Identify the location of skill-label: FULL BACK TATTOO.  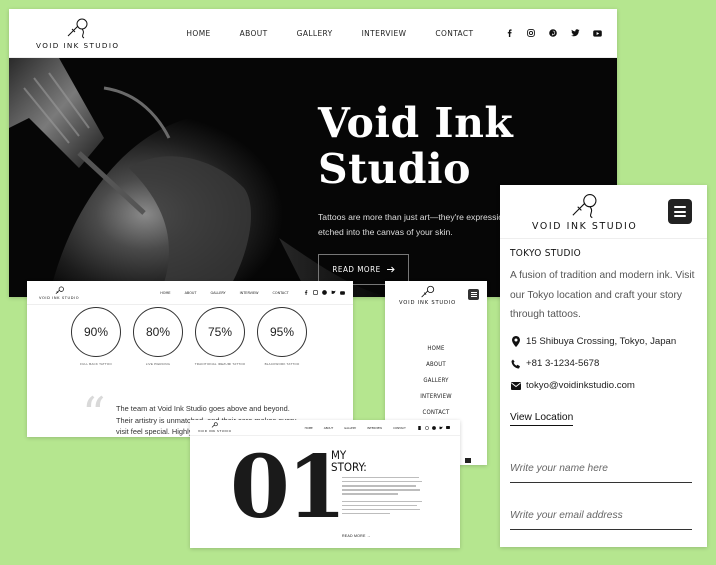
(96, 364).